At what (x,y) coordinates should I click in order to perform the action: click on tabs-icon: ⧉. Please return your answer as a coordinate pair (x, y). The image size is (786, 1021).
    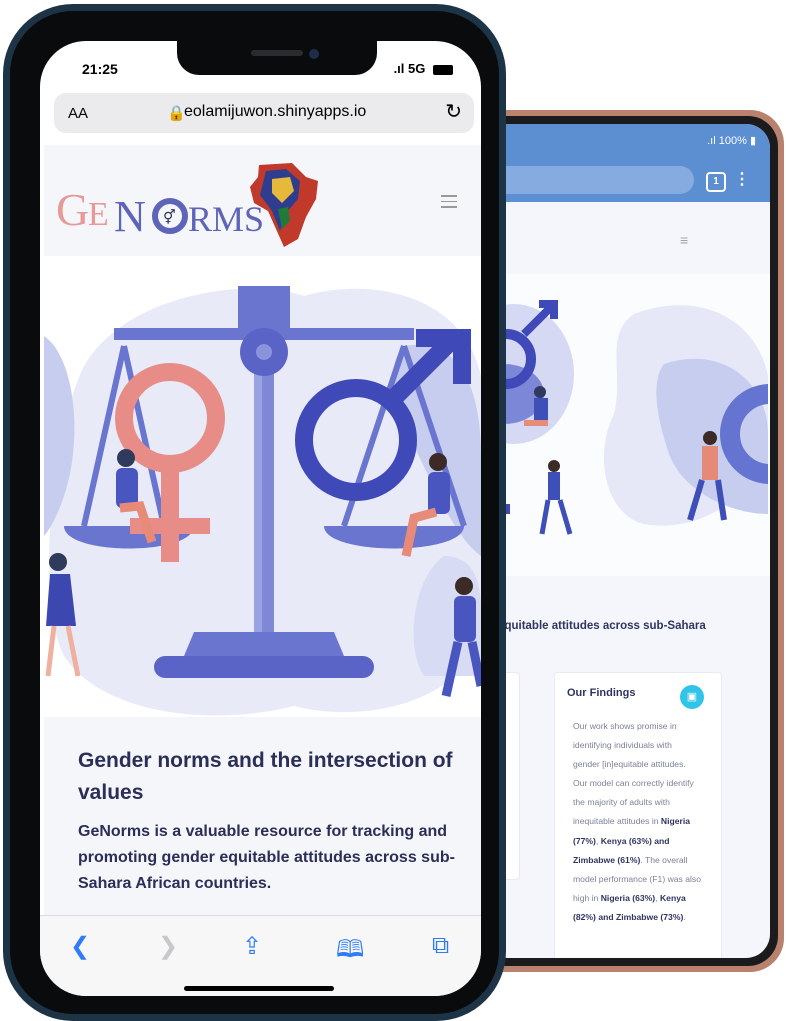
    Looking at the image, I should click on (440, 946).